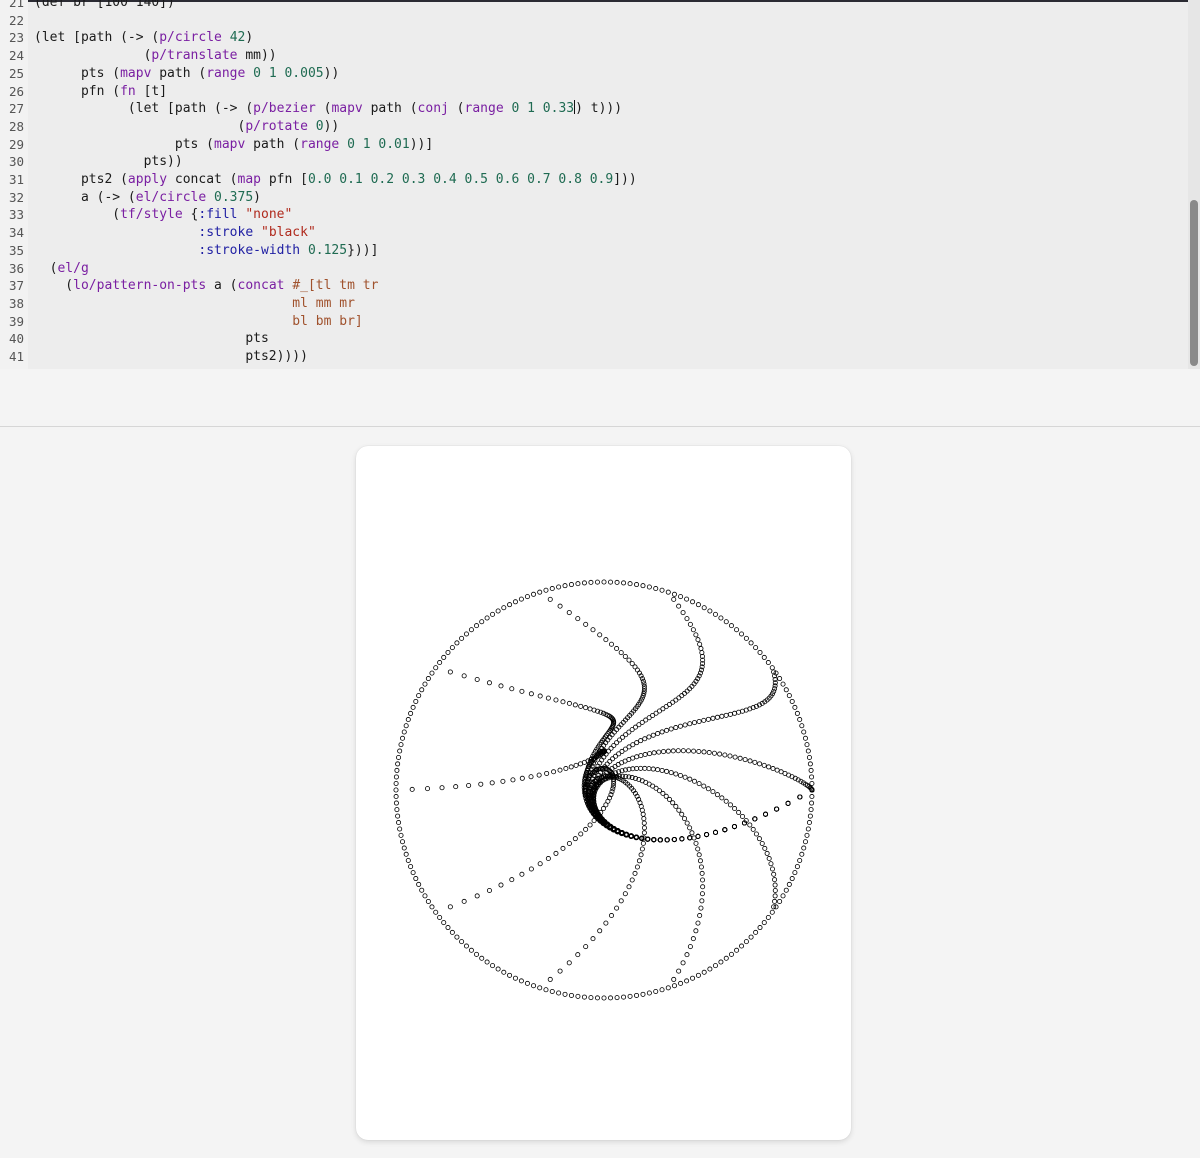 This screenshot has width=1200, height=1158. I want to click on code-text: pts (mapv path (range 0 1 0.005)), so click(186, 74).